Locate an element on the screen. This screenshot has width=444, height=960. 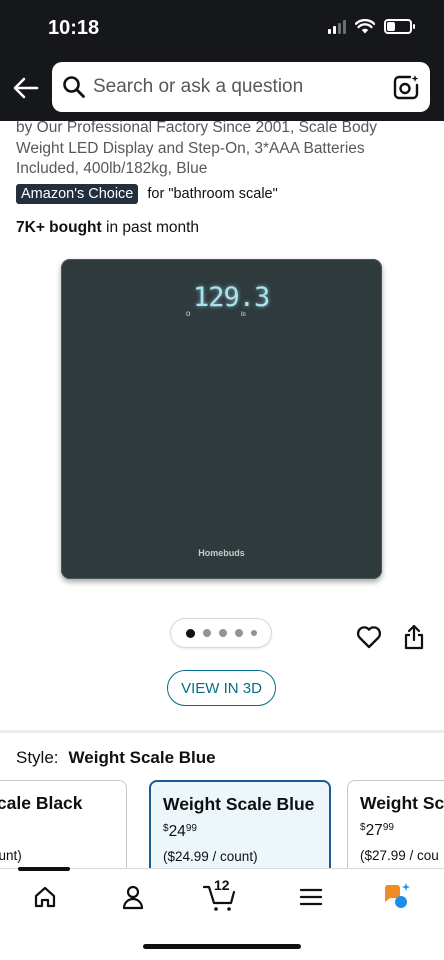
style-option-name: Weight Scale Blue is located at coordinates (239, 804).